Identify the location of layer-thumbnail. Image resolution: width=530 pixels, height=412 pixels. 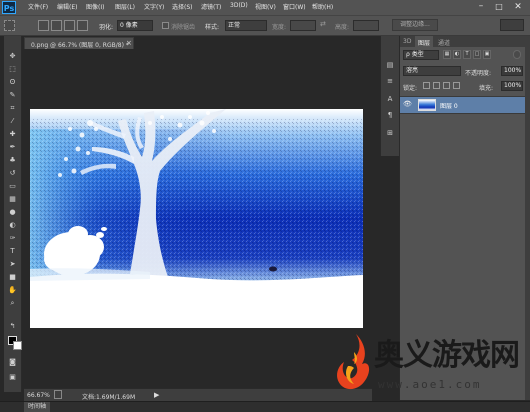
(427, 105).